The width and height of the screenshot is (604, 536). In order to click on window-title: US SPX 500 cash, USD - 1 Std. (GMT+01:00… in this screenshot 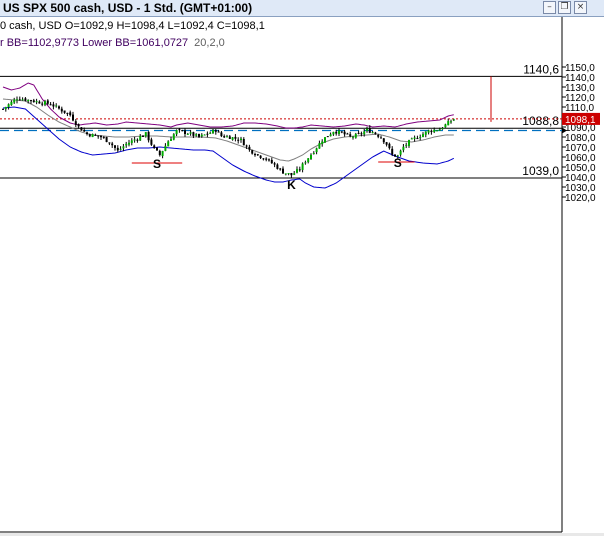, I will do `click(128, 8)`.